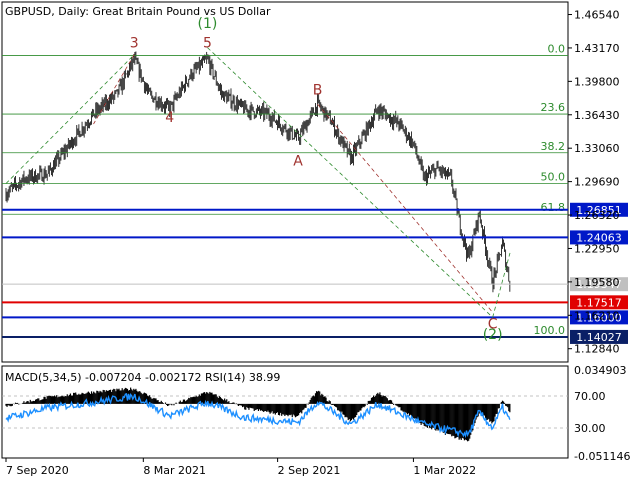 The image size is (640, 480). Describe the element at coordinates (169, 118) in the screenshot. I see `wave-label: 4` at that location.